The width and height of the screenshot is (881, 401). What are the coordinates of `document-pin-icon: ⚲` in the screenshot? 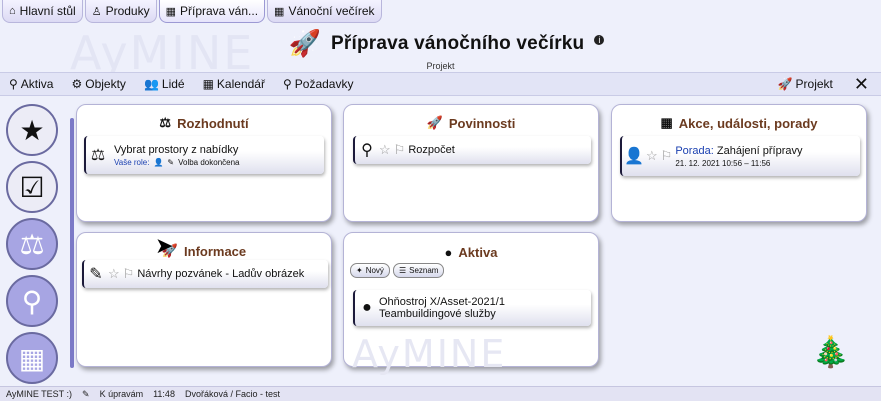 It's located at (32, 301).